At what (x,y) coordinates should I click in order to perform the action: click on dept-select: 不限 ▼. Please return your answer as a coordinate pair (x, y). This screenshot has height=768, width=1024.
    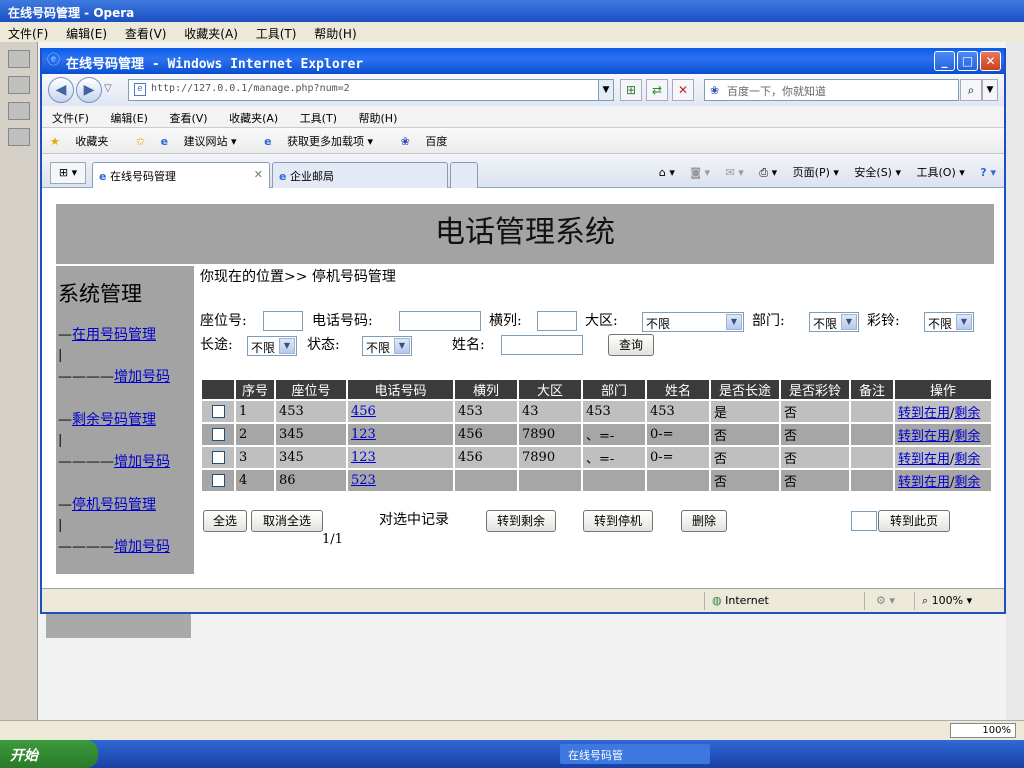
    Looking at the image, I should click on (834, 322).